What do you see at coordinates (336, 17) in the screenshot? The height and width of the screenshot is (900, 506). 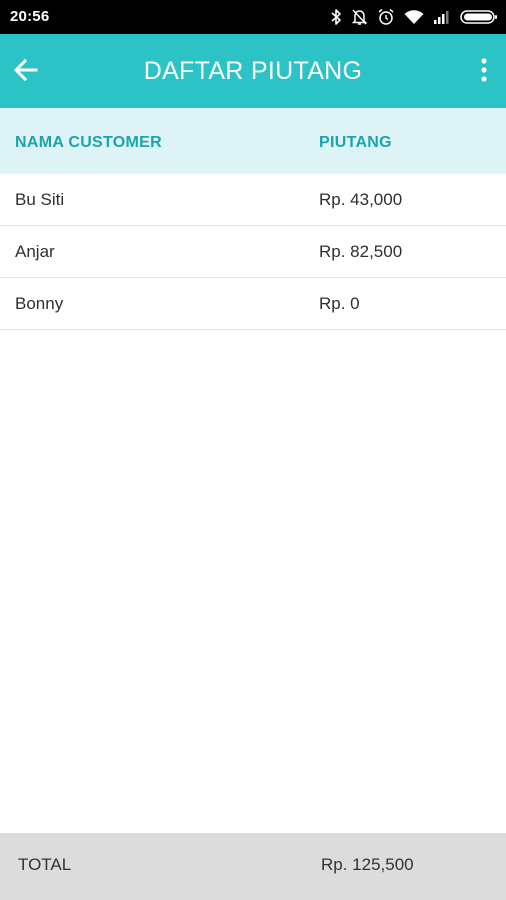 I see `bluetooth-icon` at bounding box center [336, 17].